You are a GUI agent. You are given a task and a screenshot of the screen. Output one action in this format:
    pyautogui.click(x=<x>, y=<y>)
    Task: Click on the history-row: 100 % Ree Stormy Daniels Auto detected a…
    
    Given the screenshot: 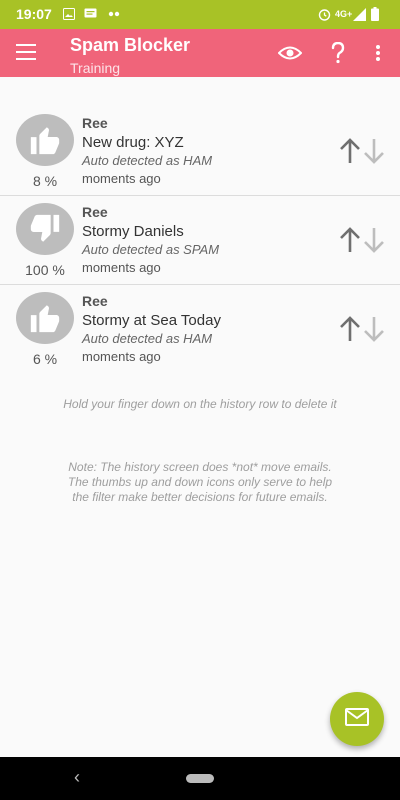 What is the action you would take?
    pyautogui.click(x=200, y=239)
    